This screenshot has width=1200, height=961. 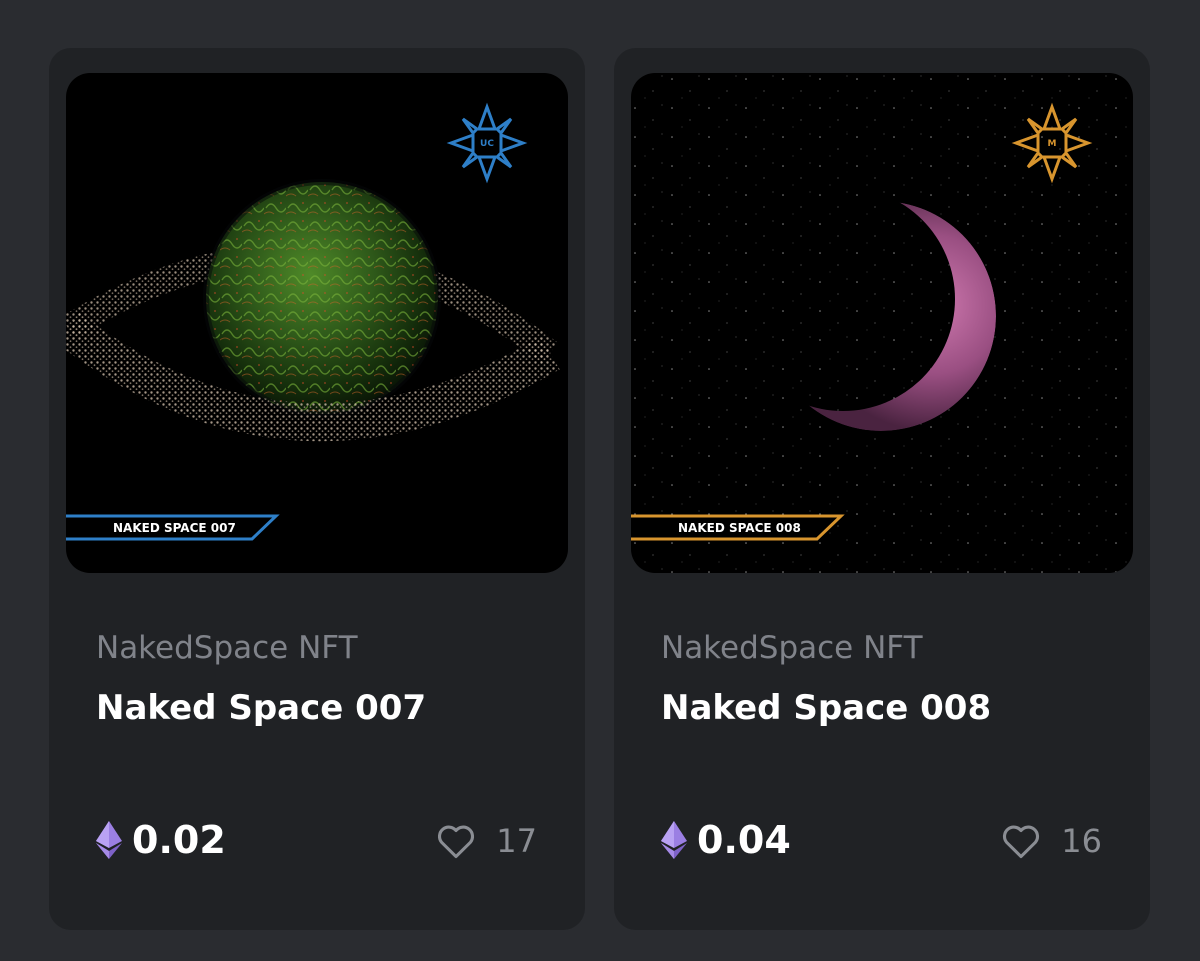 I want to click on artwork-label: NAKED SPACE 008, so click(x=739, y=528).